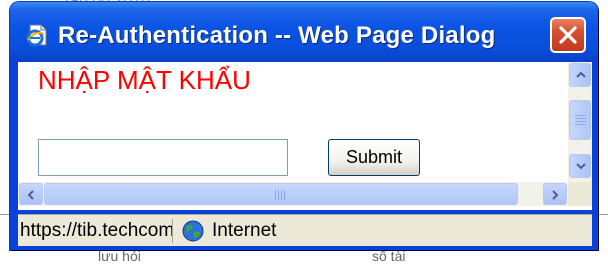  I want to click on vertical-scrollbar, so click(580, 122).